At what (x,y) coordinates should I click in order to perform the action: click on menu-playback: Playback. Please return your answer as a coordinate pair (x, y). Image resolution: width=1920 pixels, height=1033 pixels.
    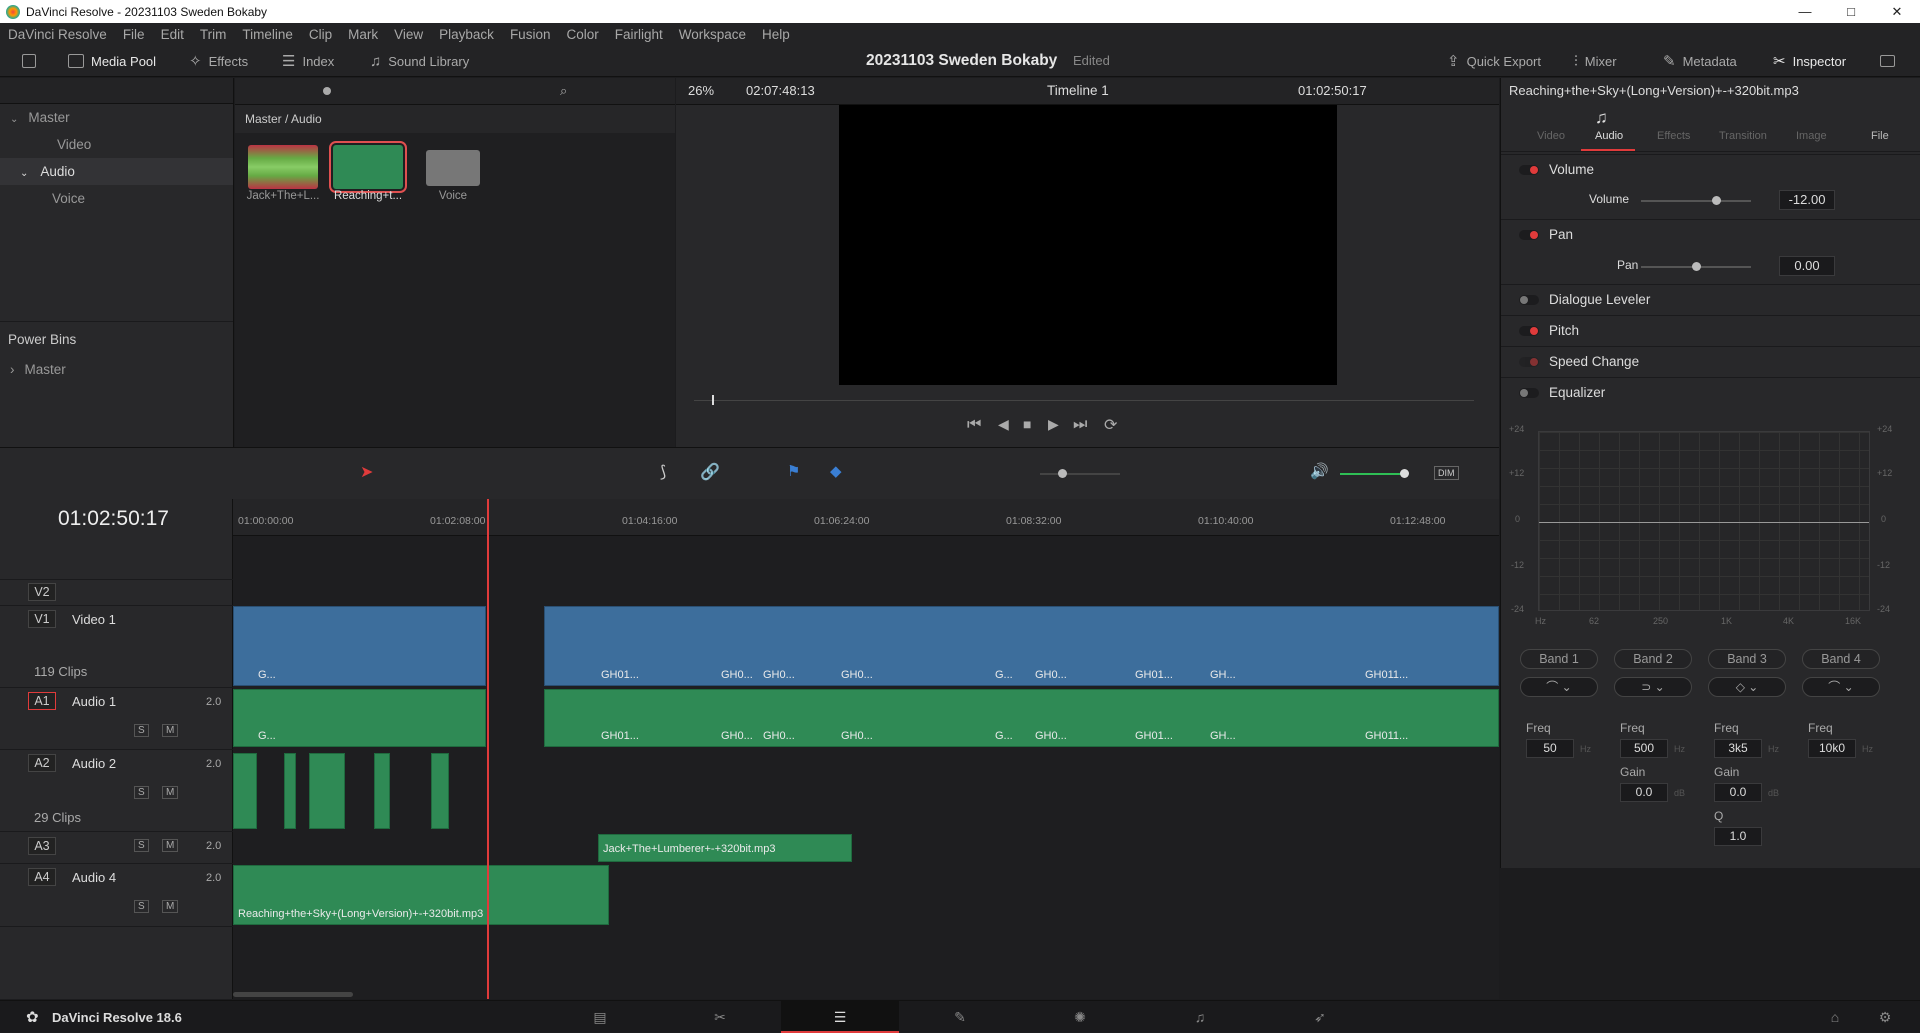
    Looking at the image, I should click on (466, 34).